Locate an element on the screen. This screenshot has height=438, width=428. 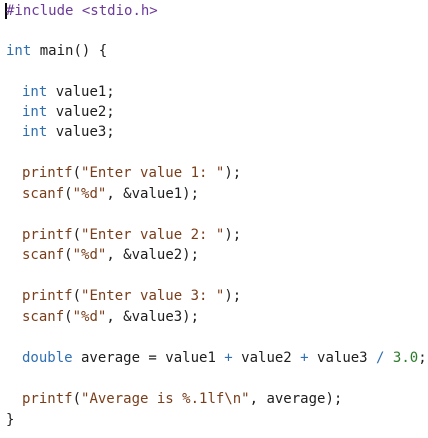
arguments: , &value1); is located at coordinates (153, 194).